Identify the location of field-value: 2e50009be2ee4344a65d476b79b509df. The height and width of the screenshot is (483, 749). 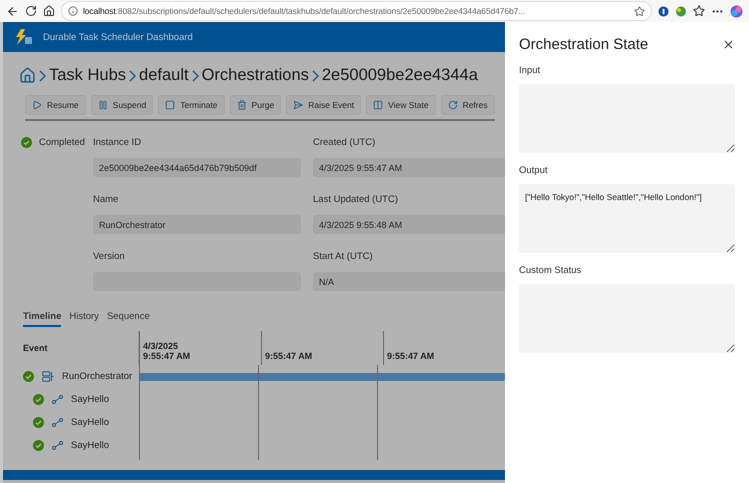
(197, 167).